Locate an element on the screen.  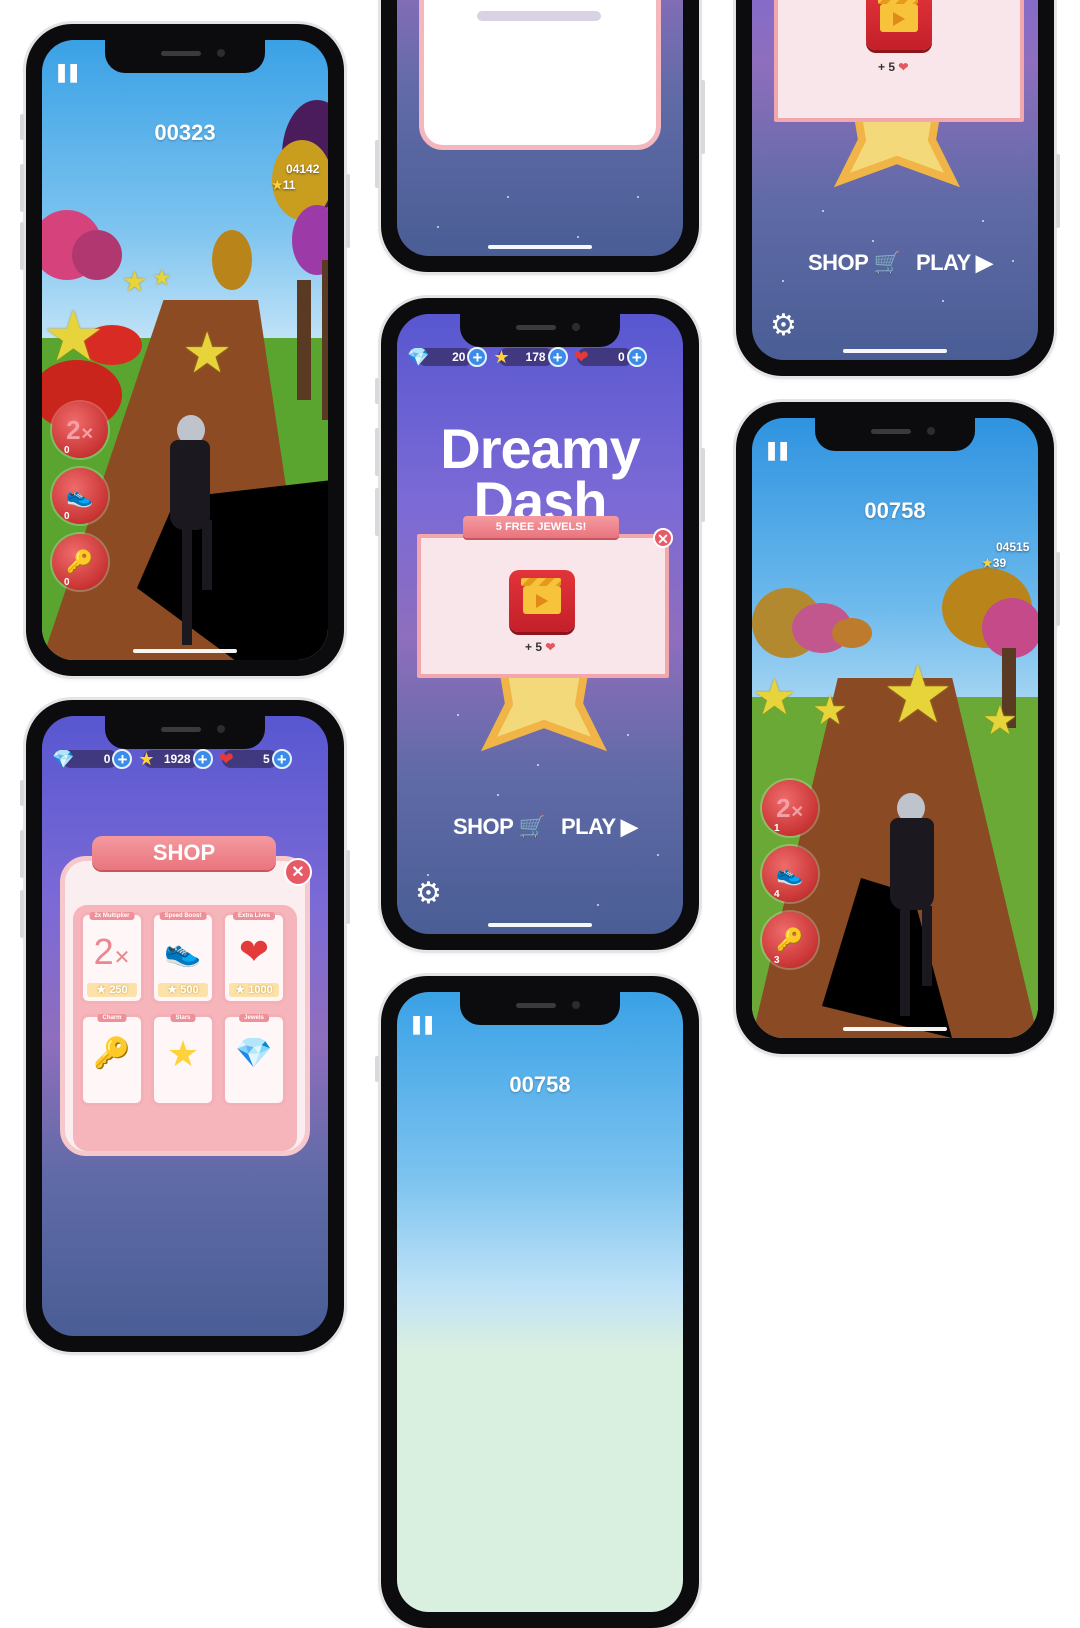
shop-item-speed-boost: Speed Boost 👟 ★ 500 is located at coordinates (183, 958).